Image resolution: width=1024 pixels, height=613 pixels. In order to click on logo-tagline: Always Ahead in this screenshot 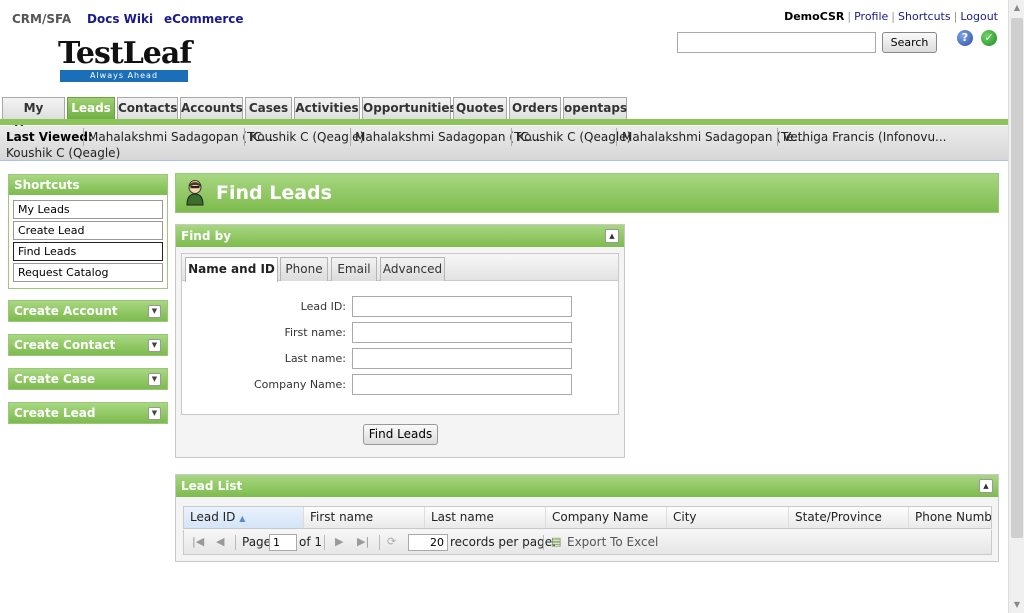, I will do `click(124, 76)`.